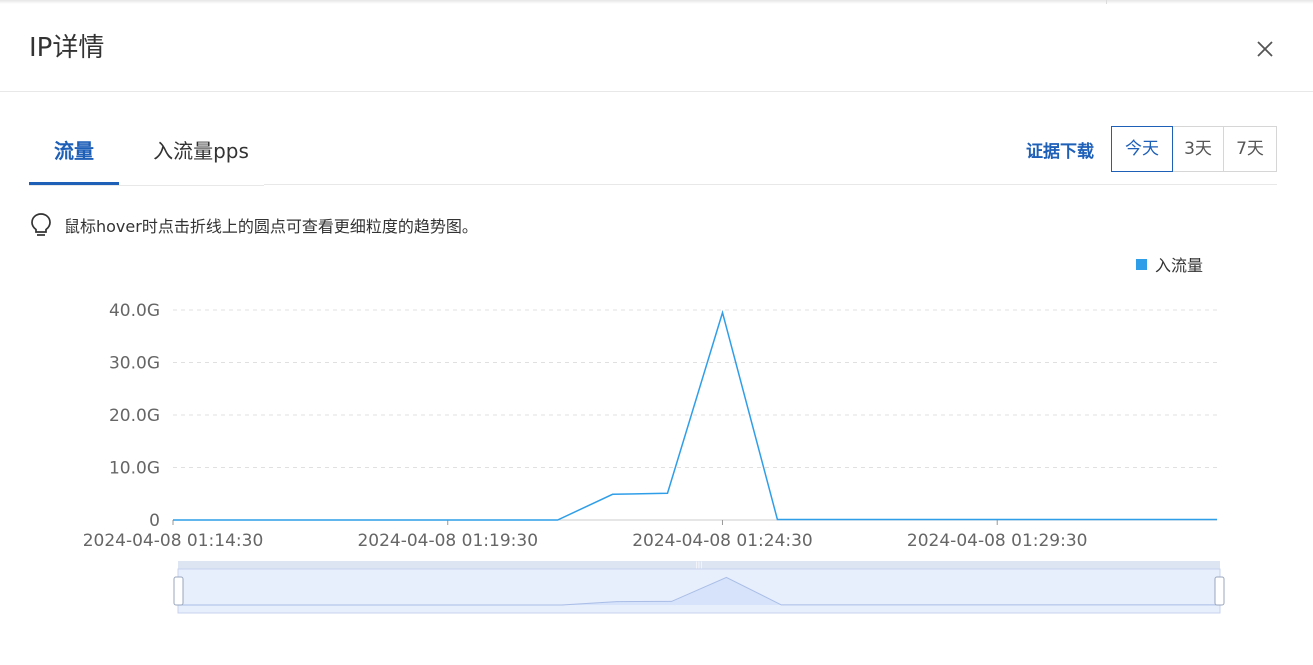 This screenshot has width=1313, height=665. I want to click on tab-divider, so click(770, 184).